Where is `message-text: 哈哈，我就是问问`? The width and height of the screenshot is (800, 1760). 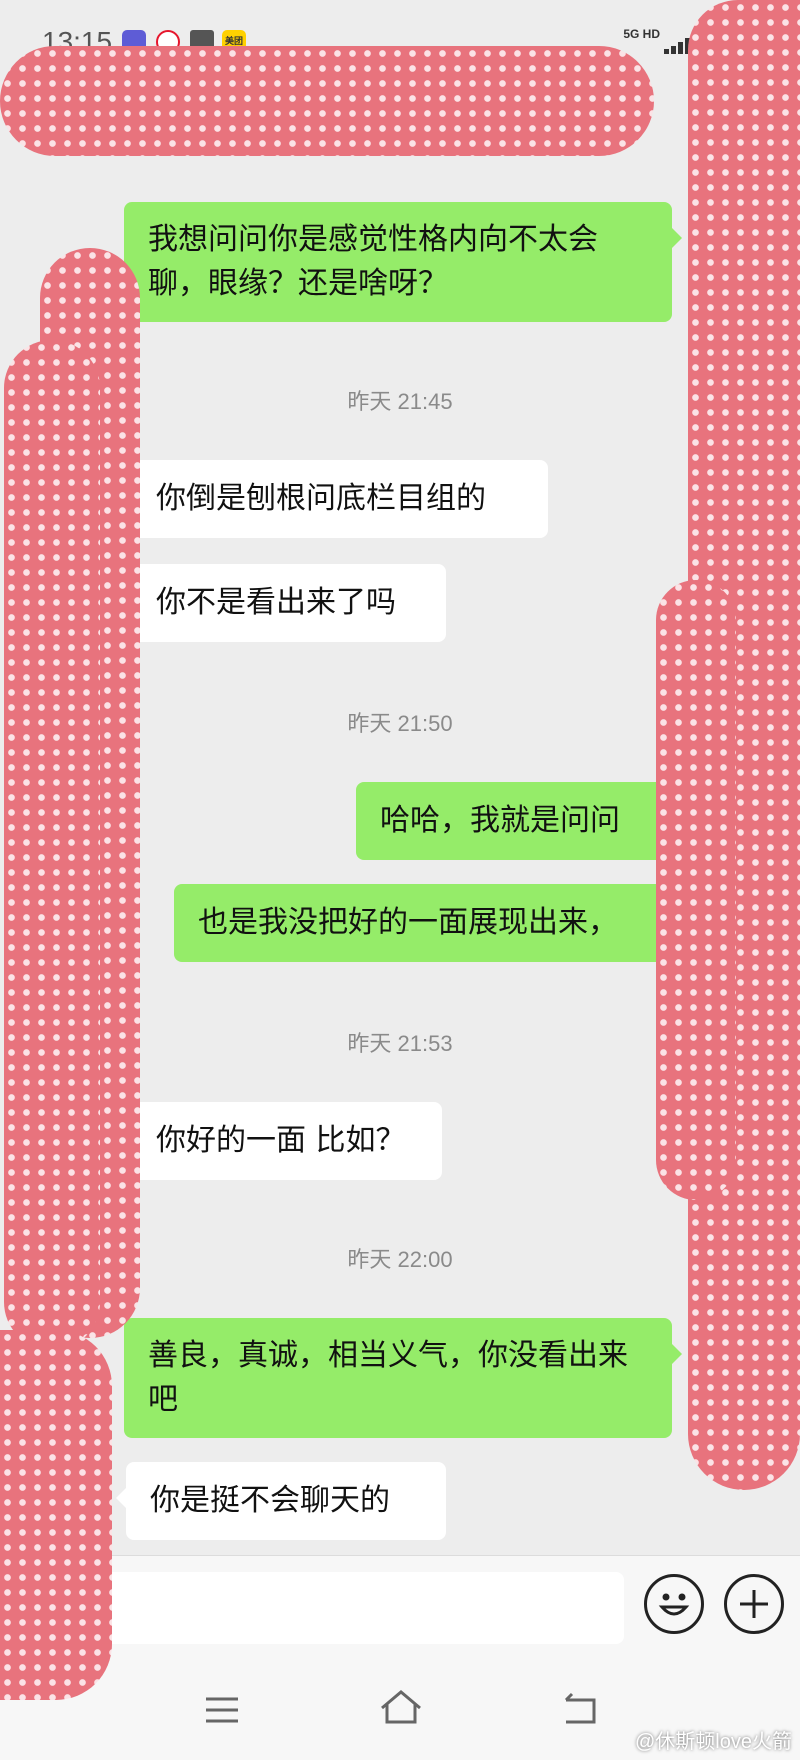
message-text: 哈哈，我就是问问 is located at coordinates (500, 820).